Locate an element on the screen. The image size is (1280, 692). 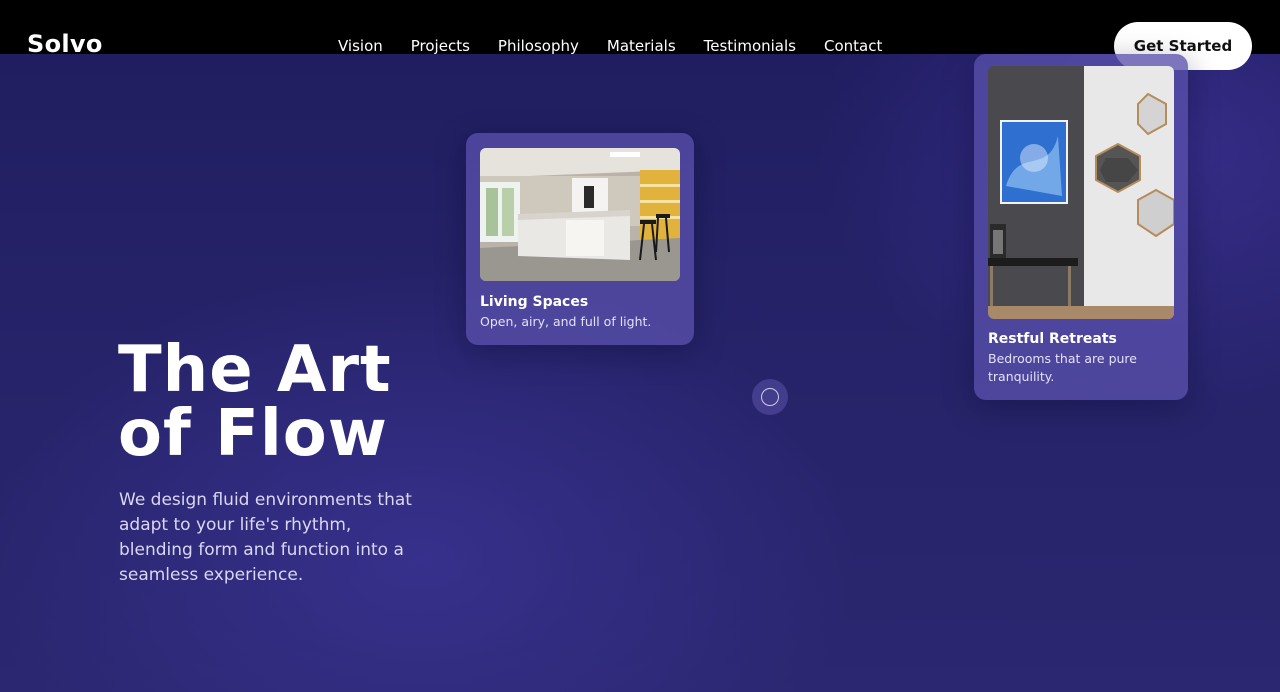
card-title: Restful Retreats is located at coordinates (1052, 339).